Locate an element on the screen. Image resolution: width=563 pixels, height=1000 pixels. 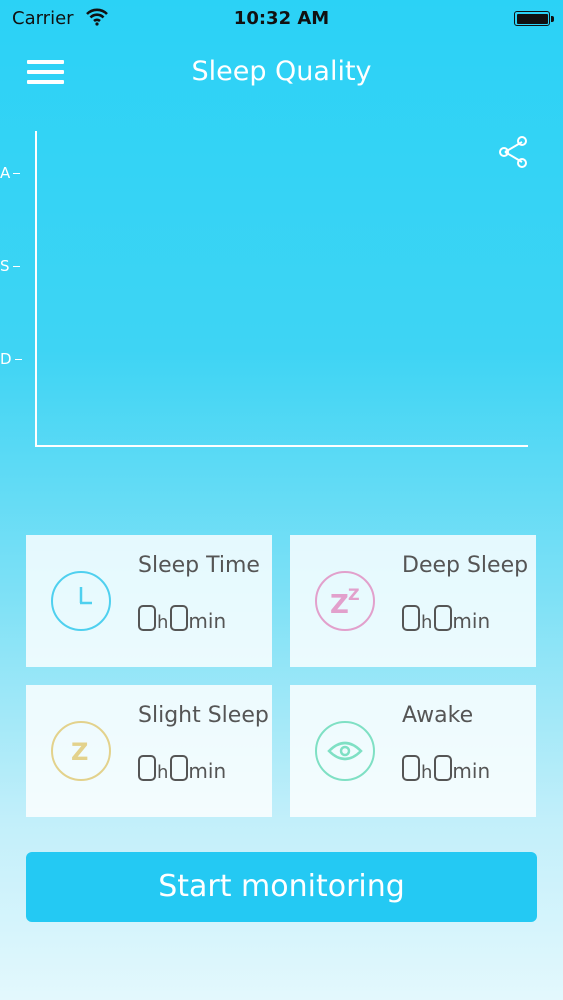
status-bar: Carrier 10:32 AM is located at coordinates (281, 19).